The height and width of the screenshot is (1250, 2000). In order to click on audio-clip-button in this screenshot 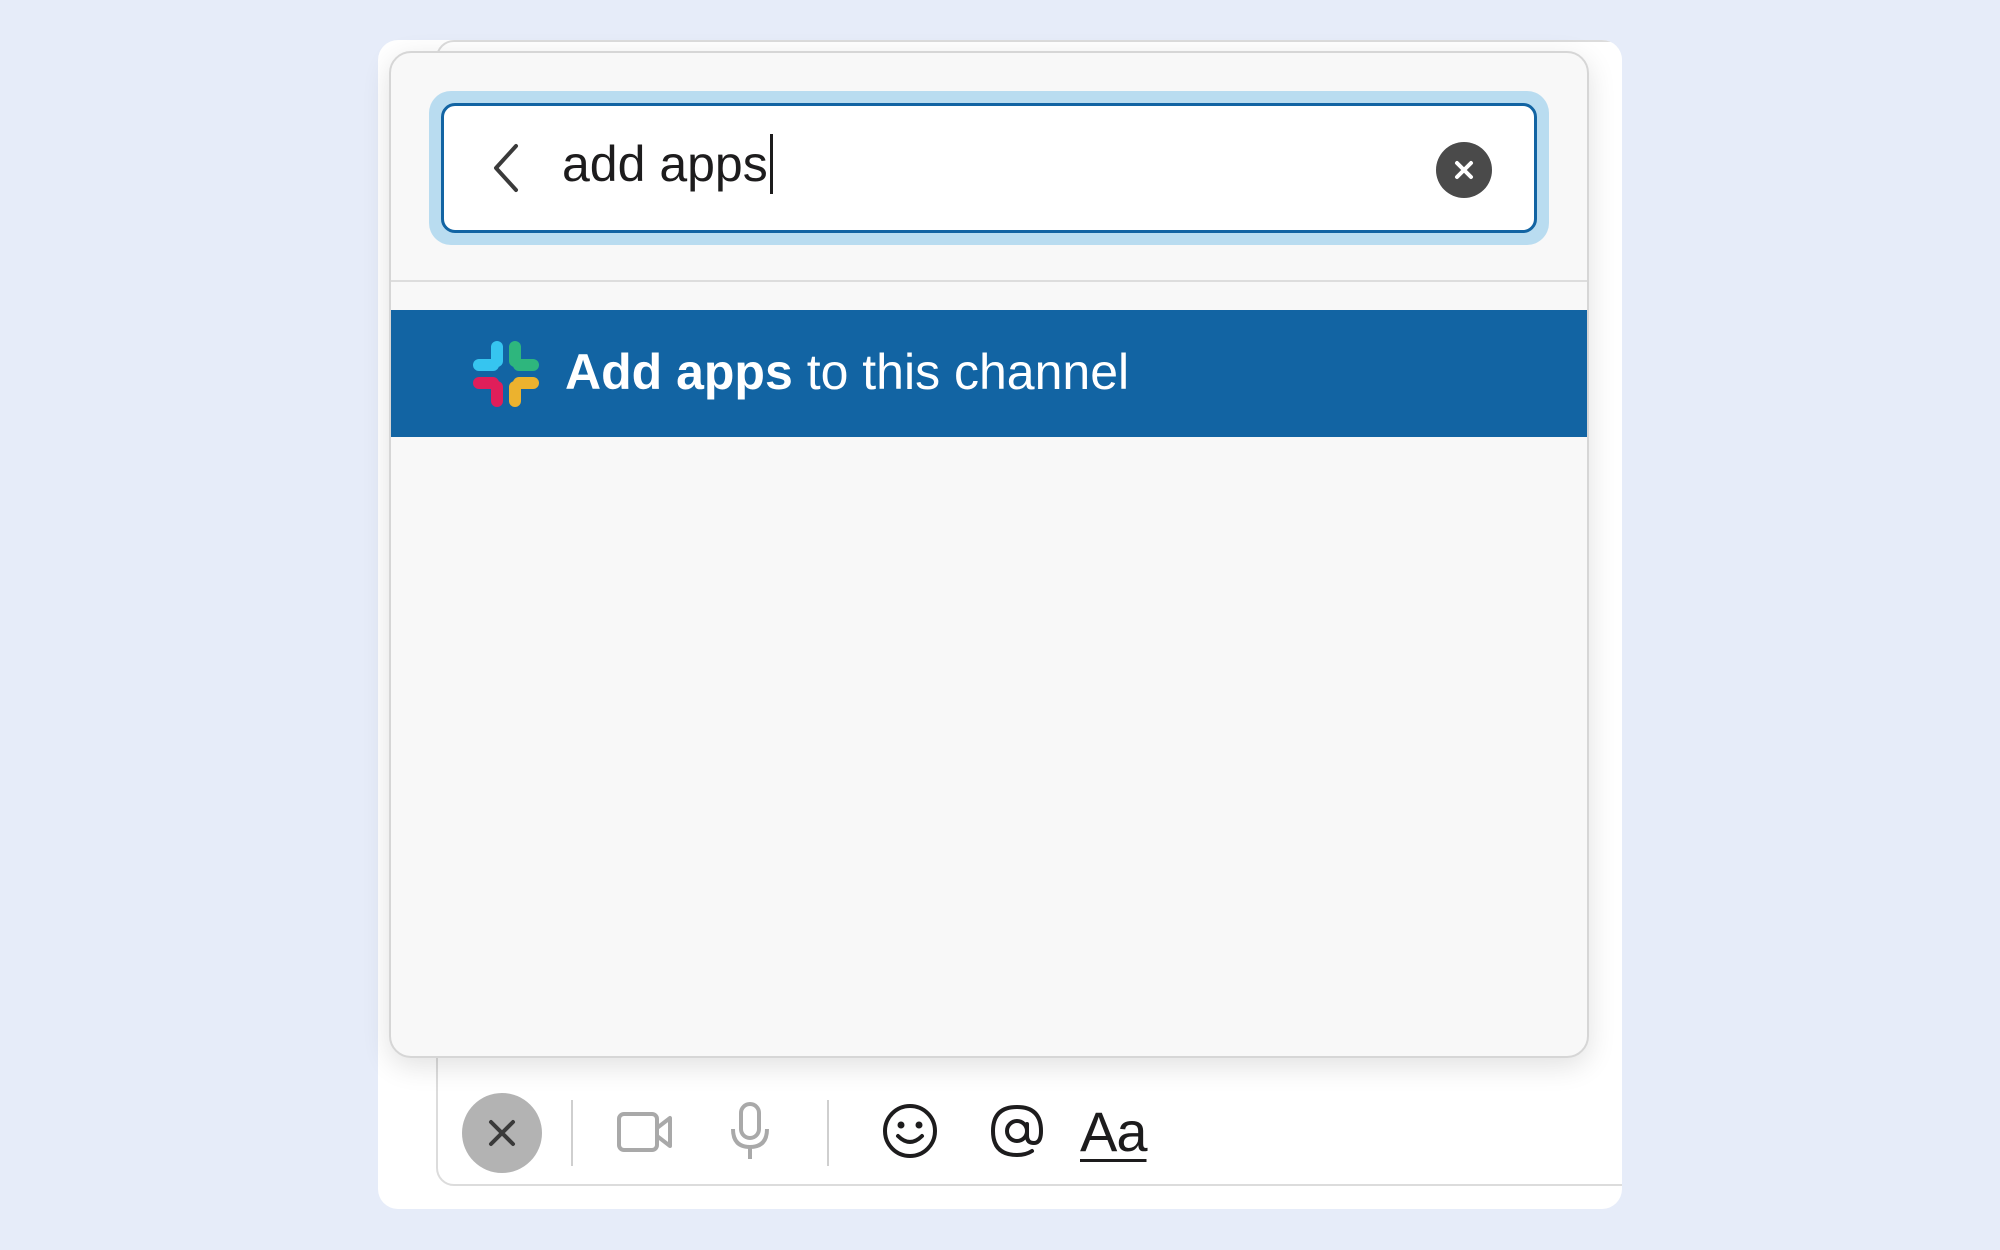, I will do `click(750, 1132)`.